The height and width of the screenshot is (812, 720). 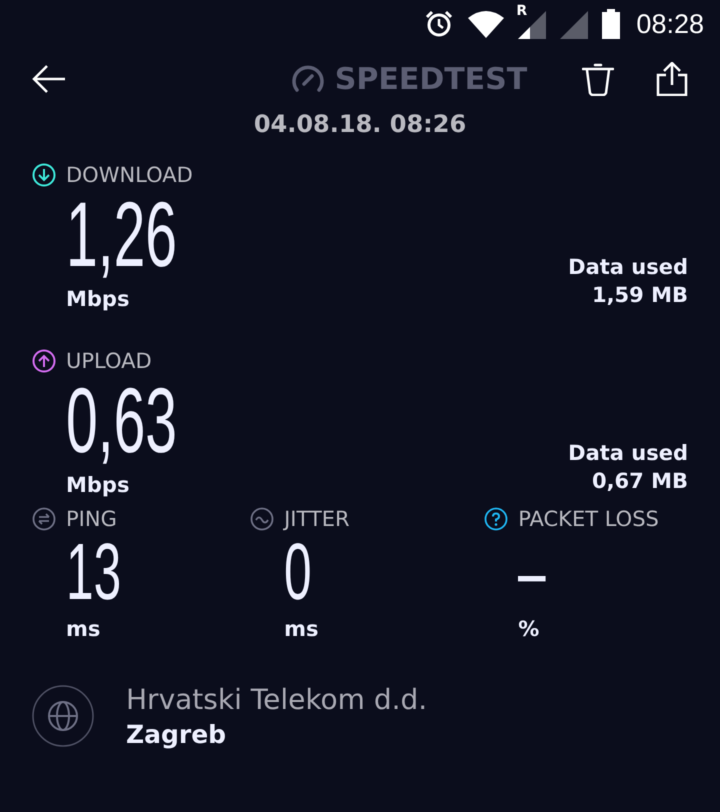 What do you see at coordinates (431, 79) in the screenshot?
I see `app-title: SPEEDTEST` at bounding box center [431, 79].